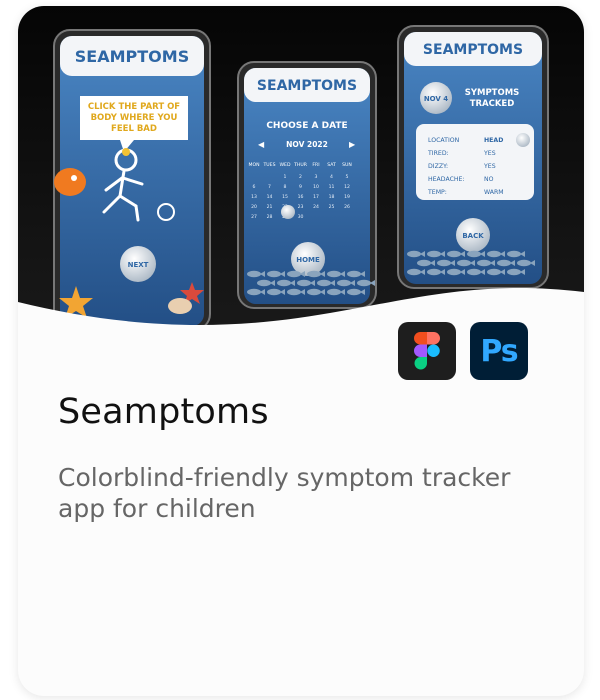  Describe the element at coordinates (163, 412) in the screenshot. I see `project-title: Seamptoms` at that location.